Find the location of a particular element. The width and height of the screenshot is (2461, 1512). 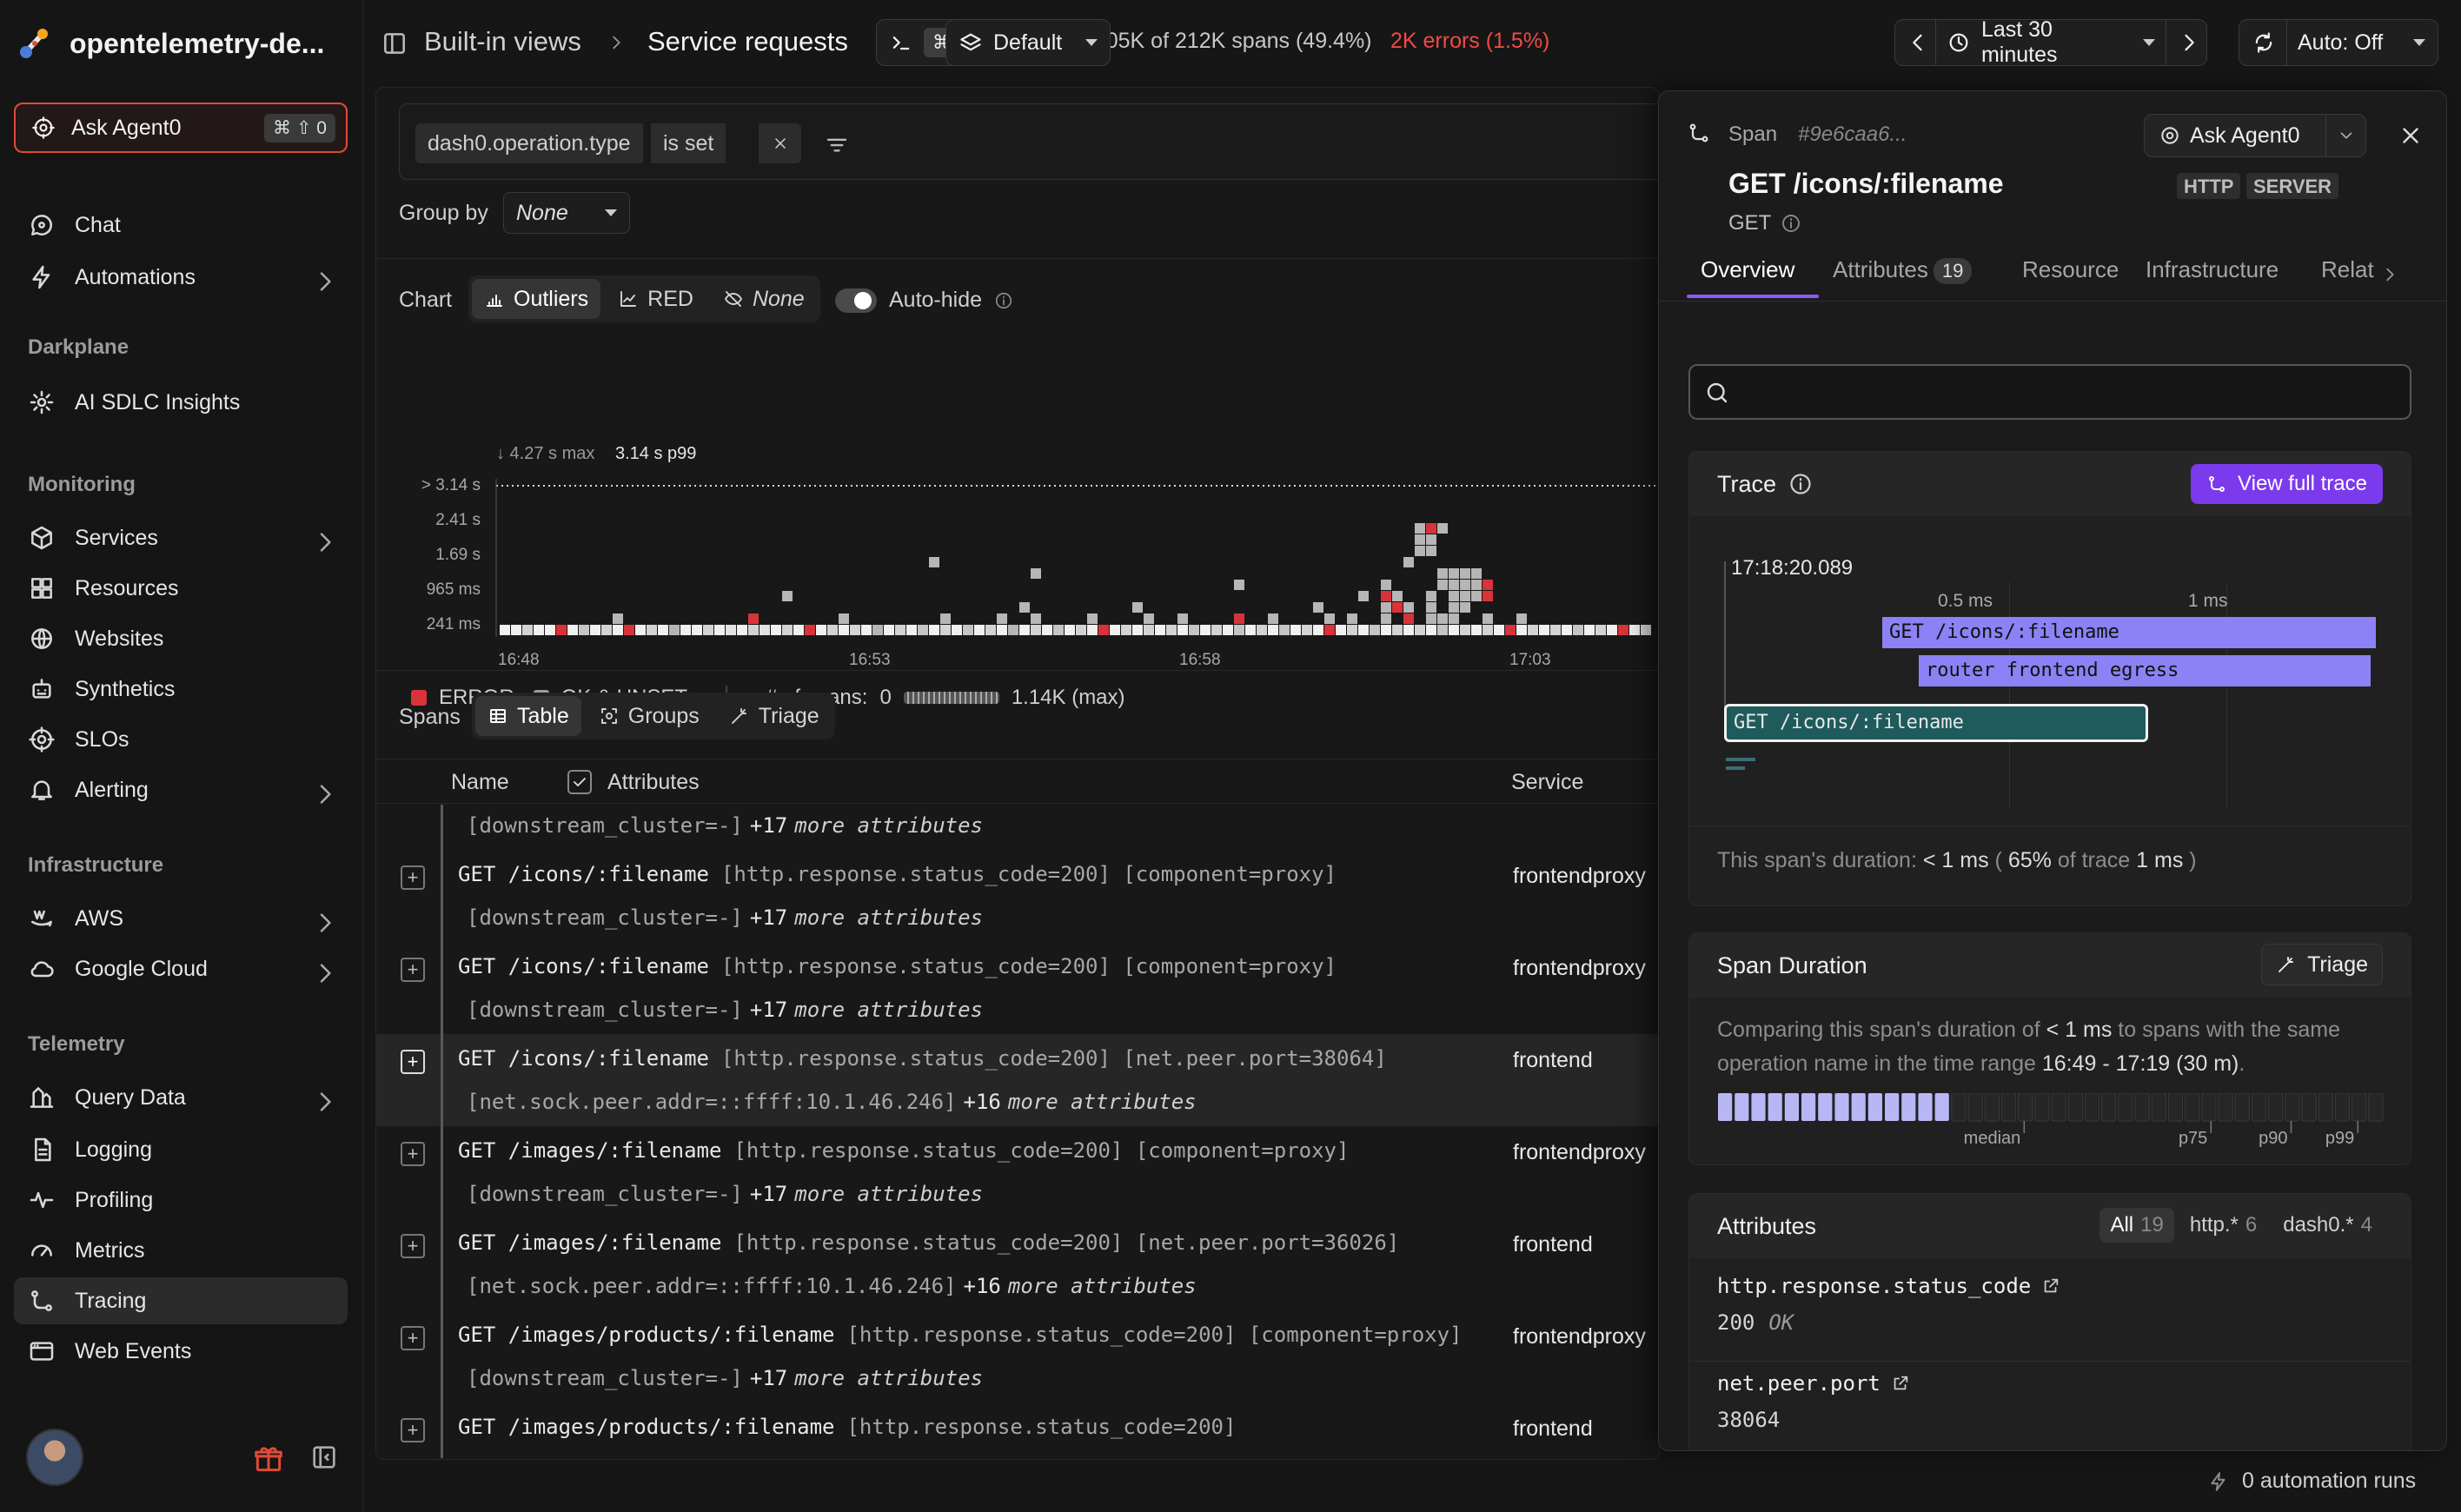

spans-tab-groups: Groups is located at coordinates (650, 716).